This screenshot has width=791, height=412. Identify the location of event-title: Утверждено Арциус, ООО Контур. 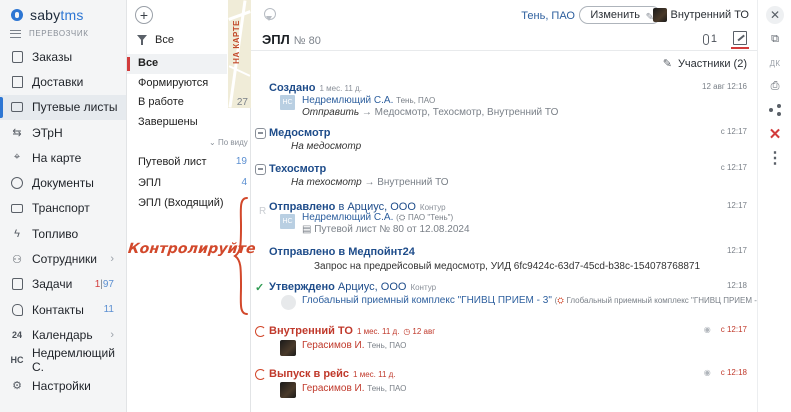
(352, 287).